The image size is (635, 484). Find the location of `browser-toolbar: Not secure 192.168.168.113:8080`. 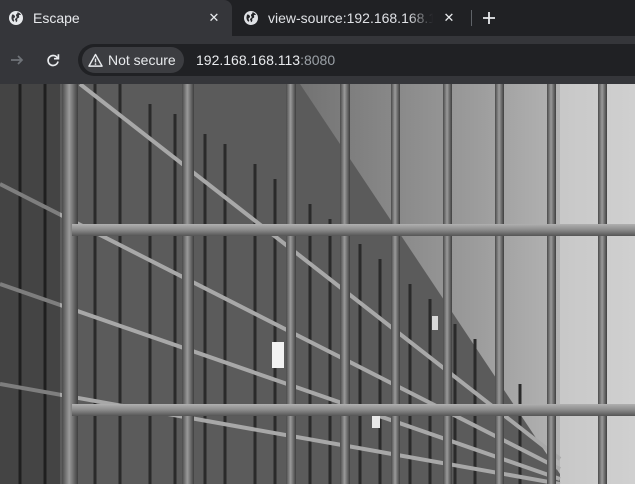

browser-toolbar: Not secure 192.168.168.113:8080 is located at coordinates (317, 60).